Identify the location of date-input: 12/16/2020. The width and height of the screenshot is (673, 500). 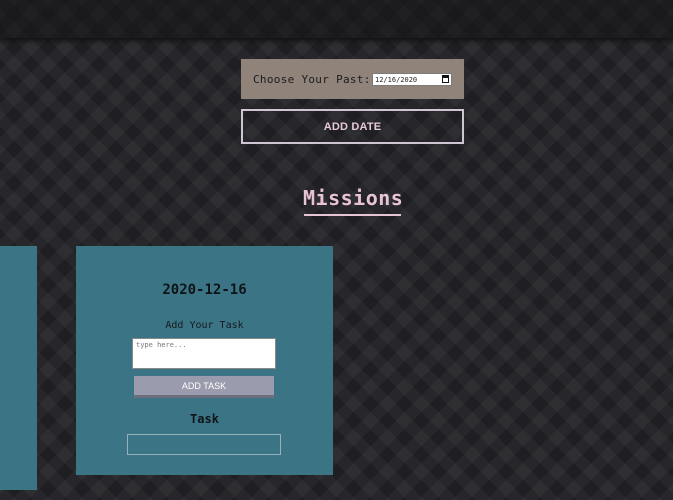
(412, 79).